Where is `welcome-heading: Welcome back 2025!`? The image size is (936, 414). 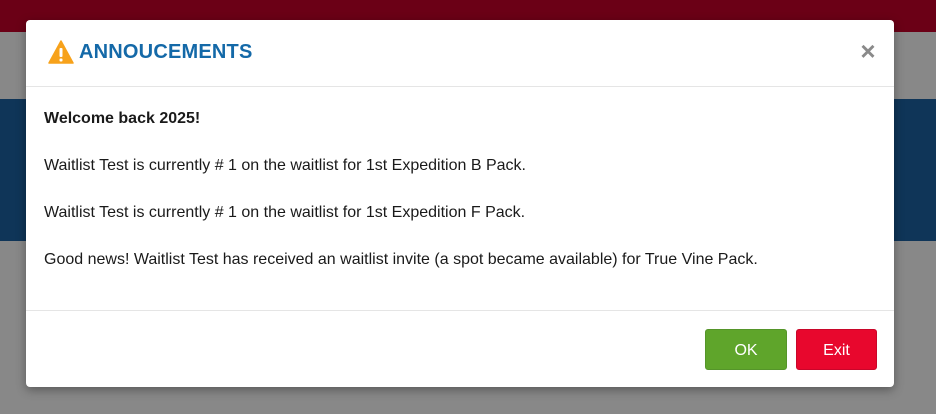 welcome-heading: Welcome back 2025! is located at coordinates (122, 118).